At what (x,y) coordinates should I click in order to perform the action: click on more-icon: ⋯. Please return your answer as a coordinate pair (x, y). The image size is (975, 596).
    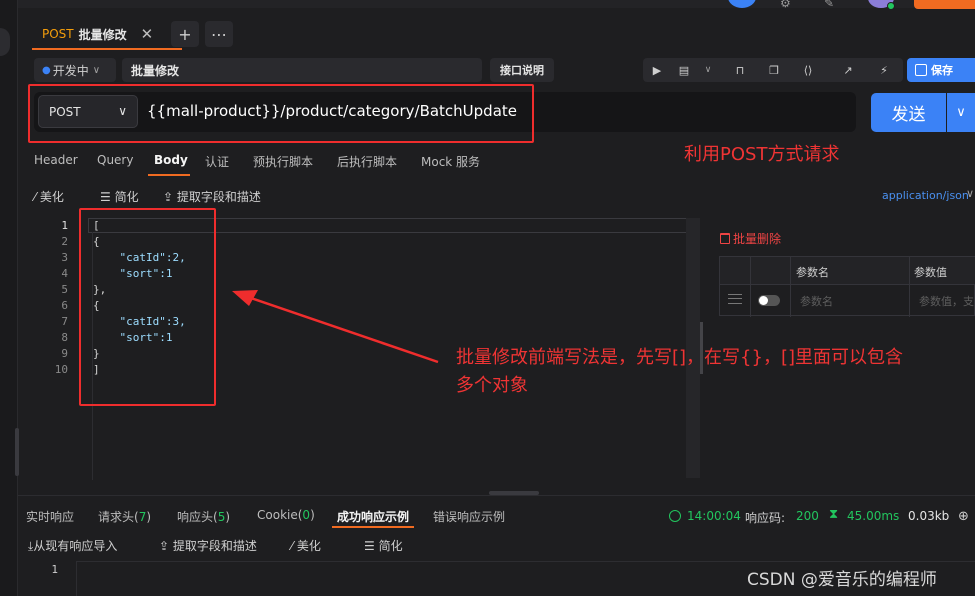
    Looking at the image, I should click on (219, 34).